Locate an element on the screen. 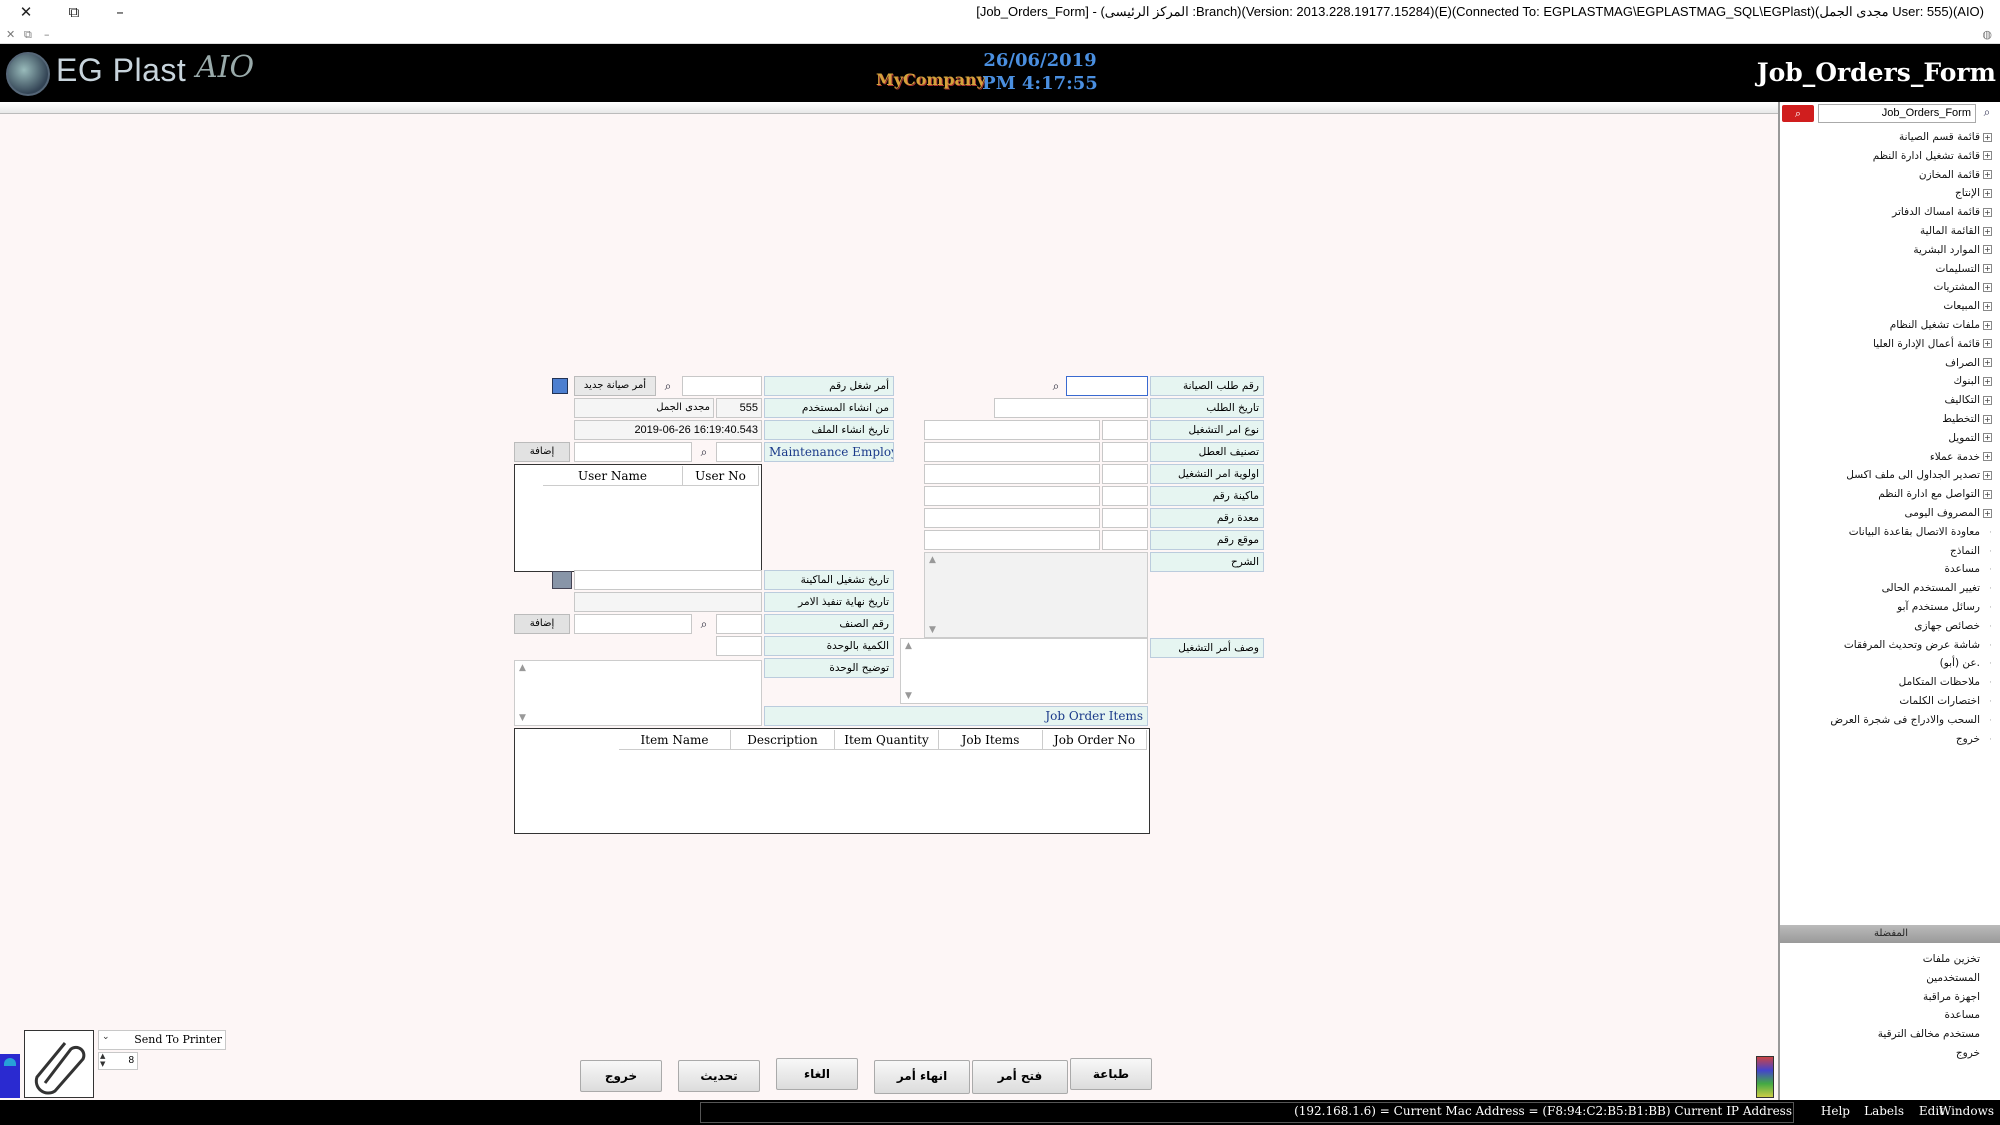 This screenshot has width=2000, height=1125. fault-class-name is located at coordinates (1012, 452).